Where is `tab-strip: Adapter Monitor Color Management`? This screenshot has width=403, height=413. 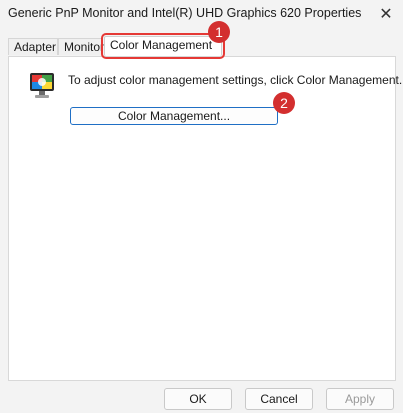
tab-strip: Adapter Monitor Color Management is located at coordinates (203, 46).